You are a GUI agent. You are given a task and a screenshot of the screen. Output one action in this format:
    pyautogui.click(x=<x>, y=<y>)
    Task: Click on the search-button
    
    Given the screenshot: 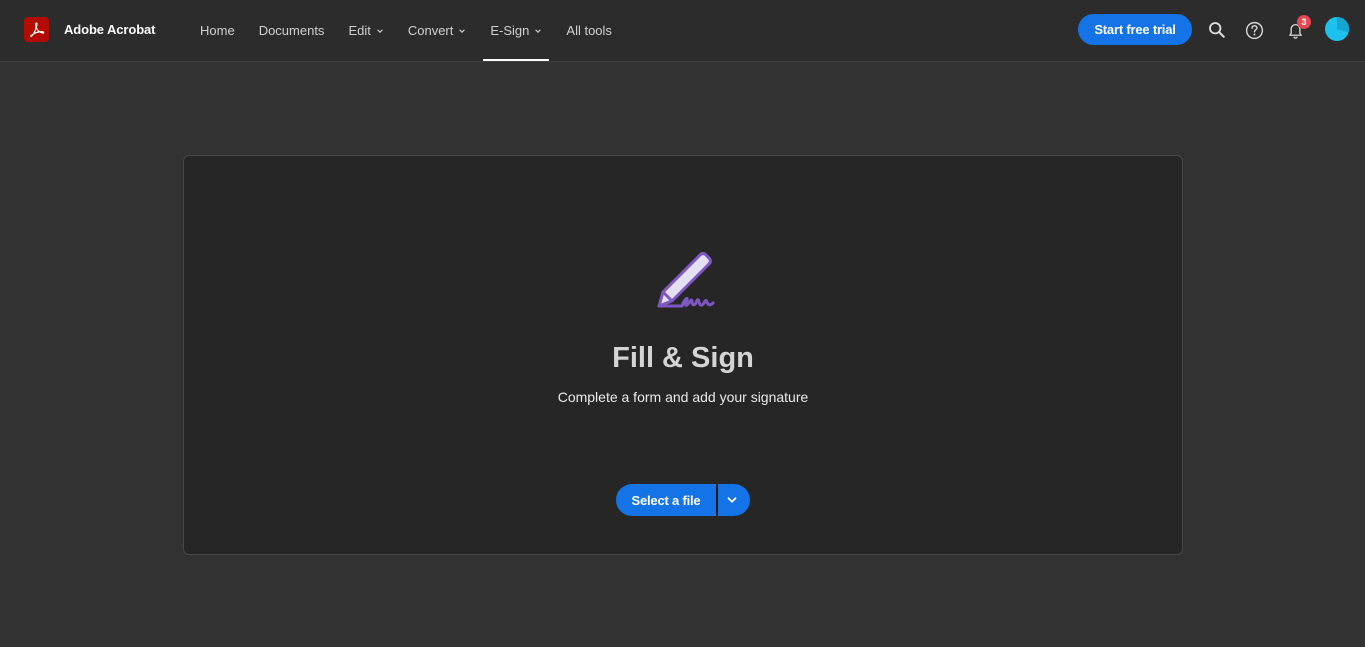 What is the action you would take?
    pyautogui.click(x=1217, y=30)
    